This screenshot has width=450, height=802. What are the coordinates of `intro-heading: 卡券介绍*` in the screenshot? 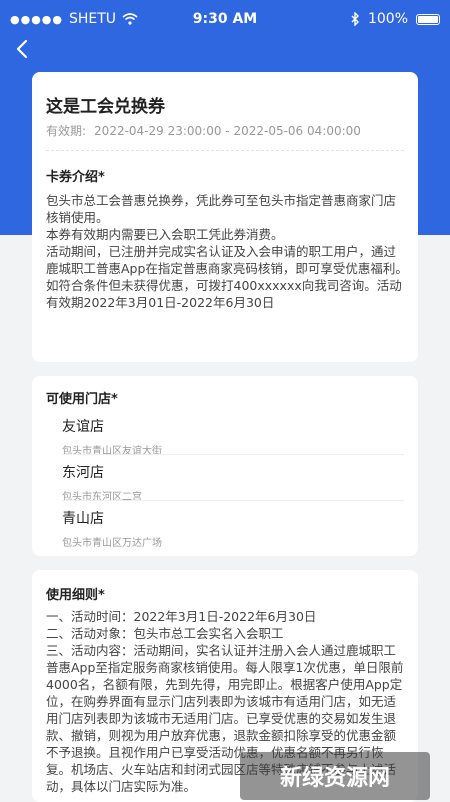 It's located at (75, 177).